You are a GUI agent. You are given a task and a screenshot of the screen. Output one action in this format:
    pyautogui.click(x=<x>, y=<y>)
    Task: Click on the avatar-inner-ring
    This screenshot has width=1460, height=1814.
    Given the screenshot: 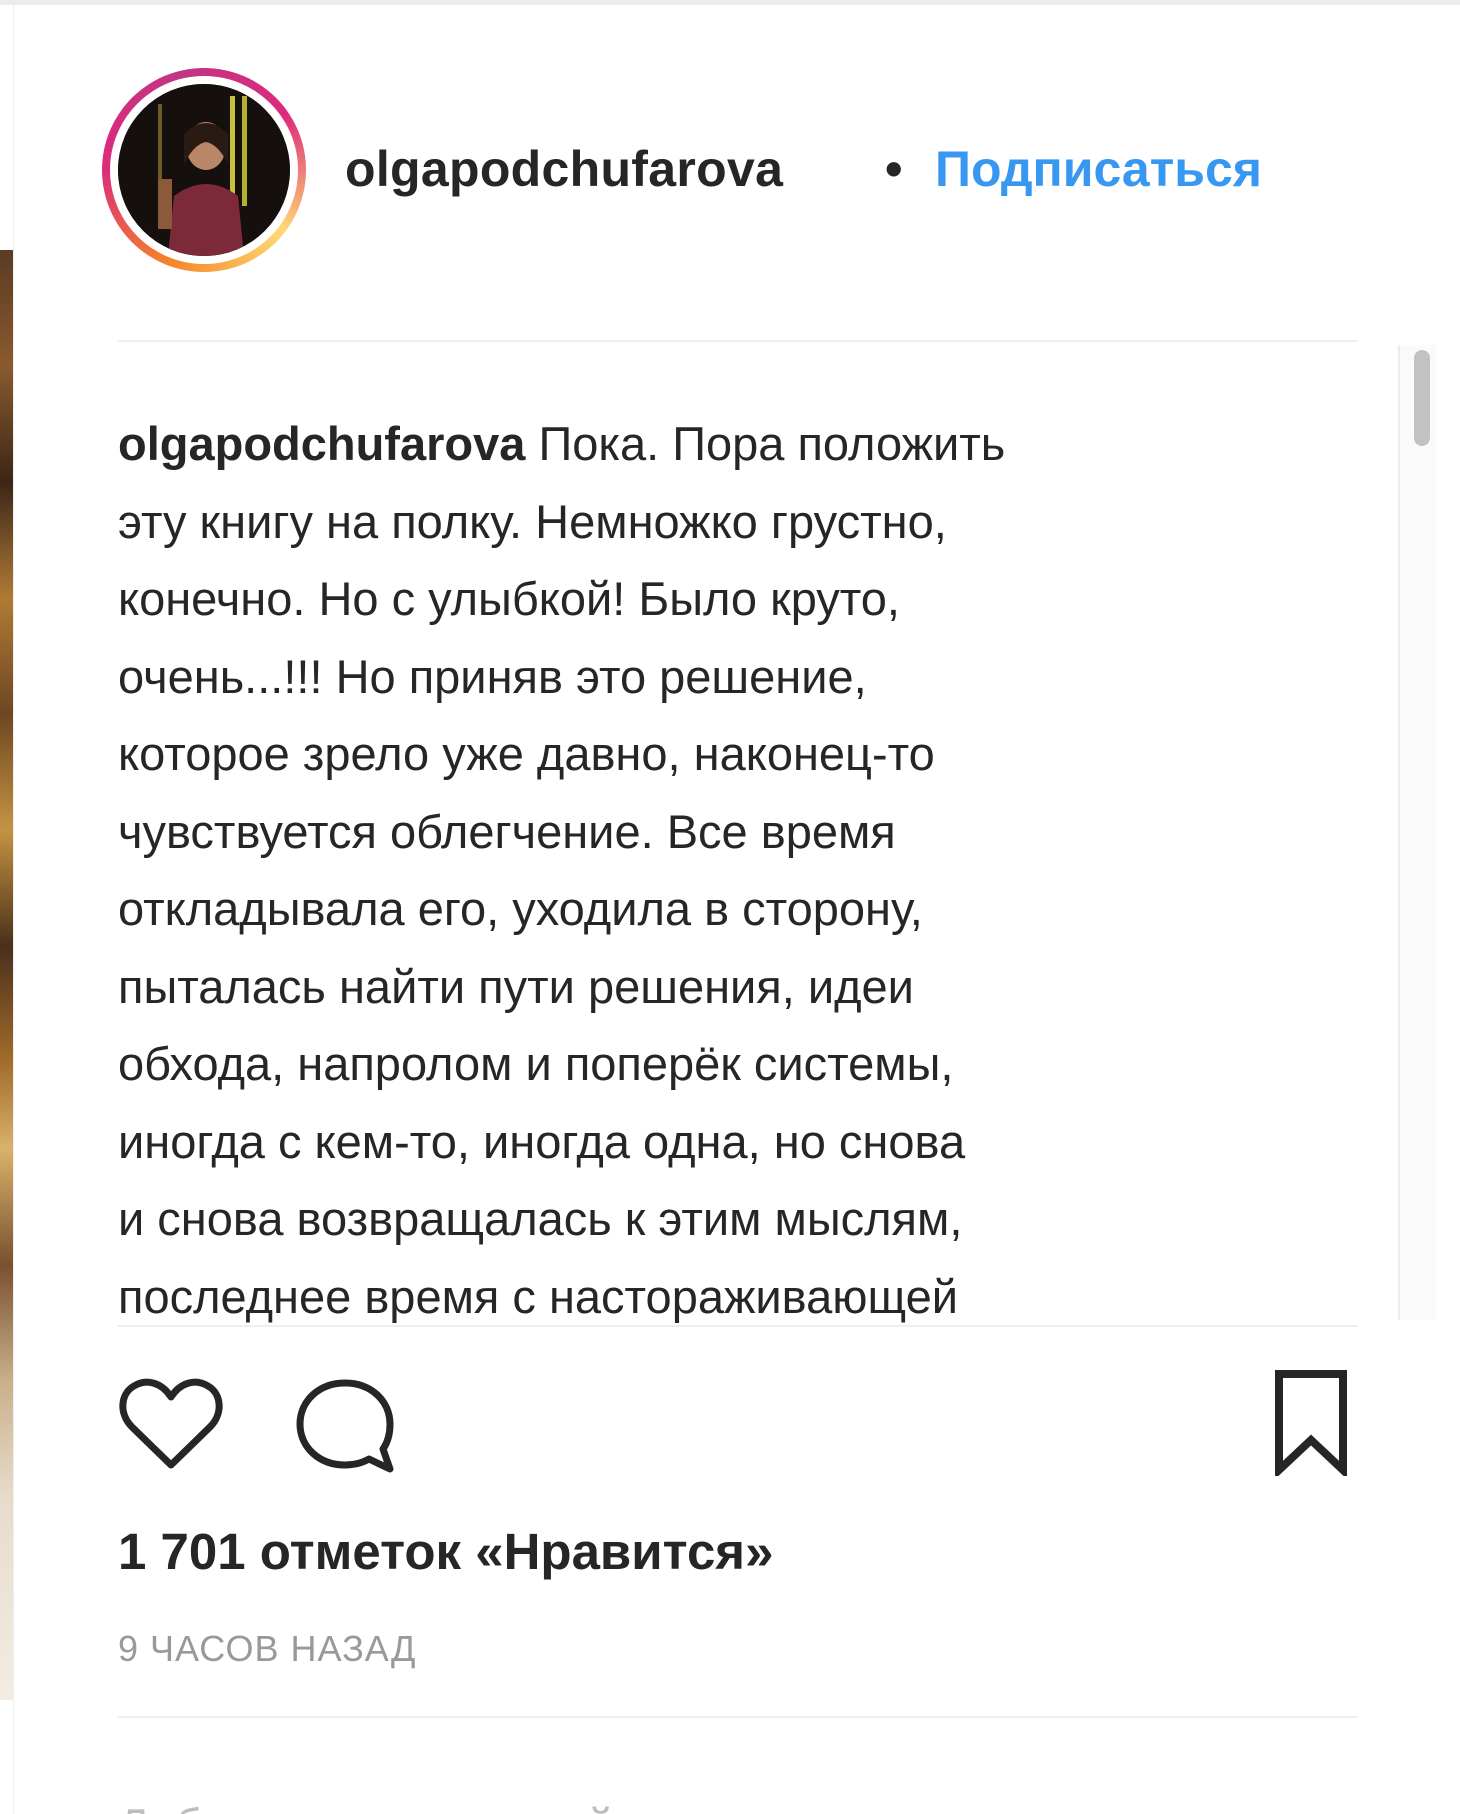 What is the action you would take?
    pyautogui.click(x=204, y=170)
    